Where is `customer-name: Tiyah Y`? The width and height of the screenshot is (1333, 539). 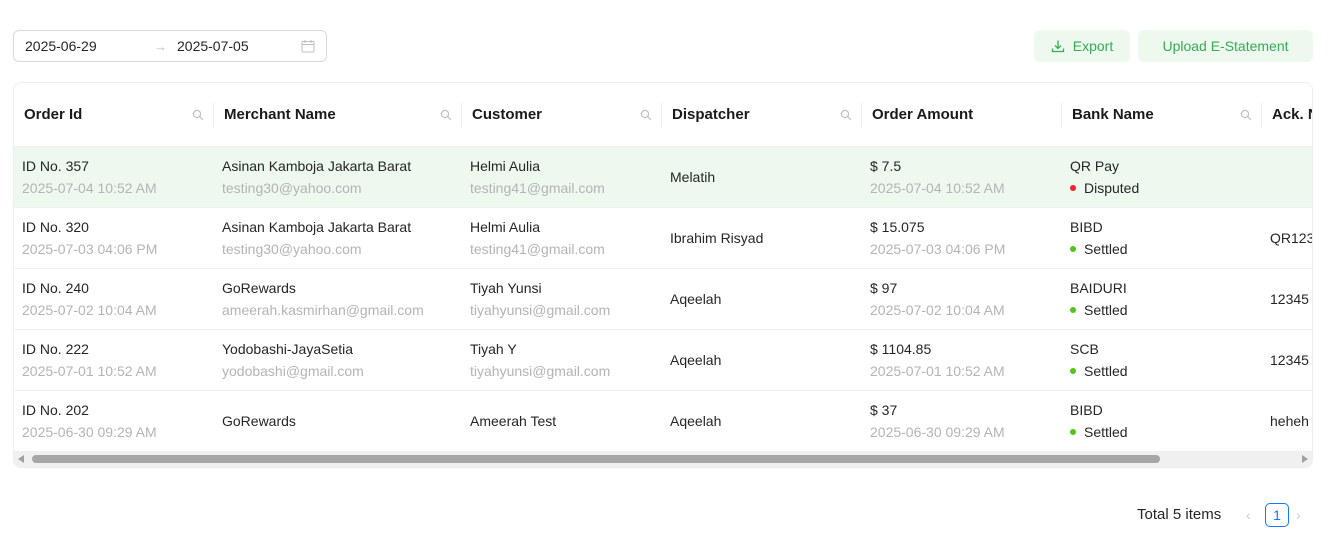 customer-name: Tiyah Y is located at coordinates (493, 349).